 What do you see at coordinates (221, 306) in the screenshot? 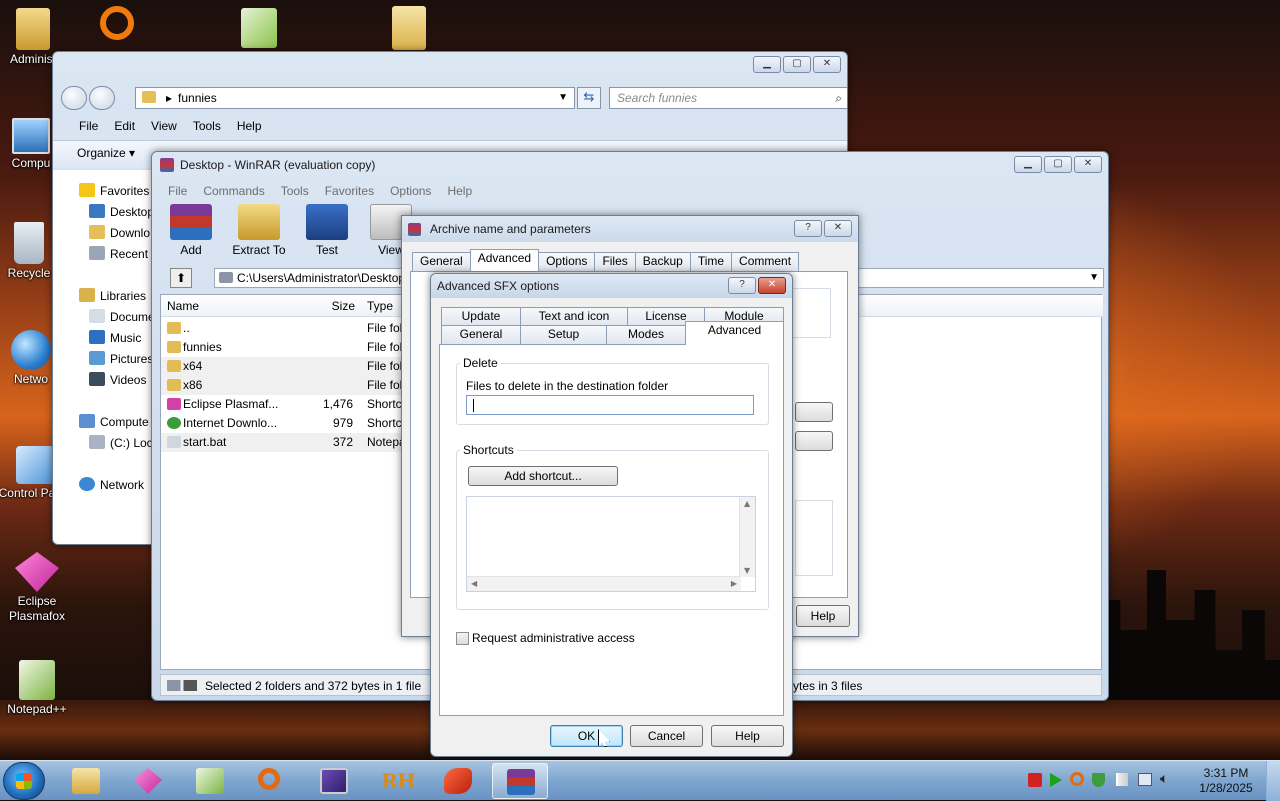
I see `column-name: Name` at bounding box center [221, 306].